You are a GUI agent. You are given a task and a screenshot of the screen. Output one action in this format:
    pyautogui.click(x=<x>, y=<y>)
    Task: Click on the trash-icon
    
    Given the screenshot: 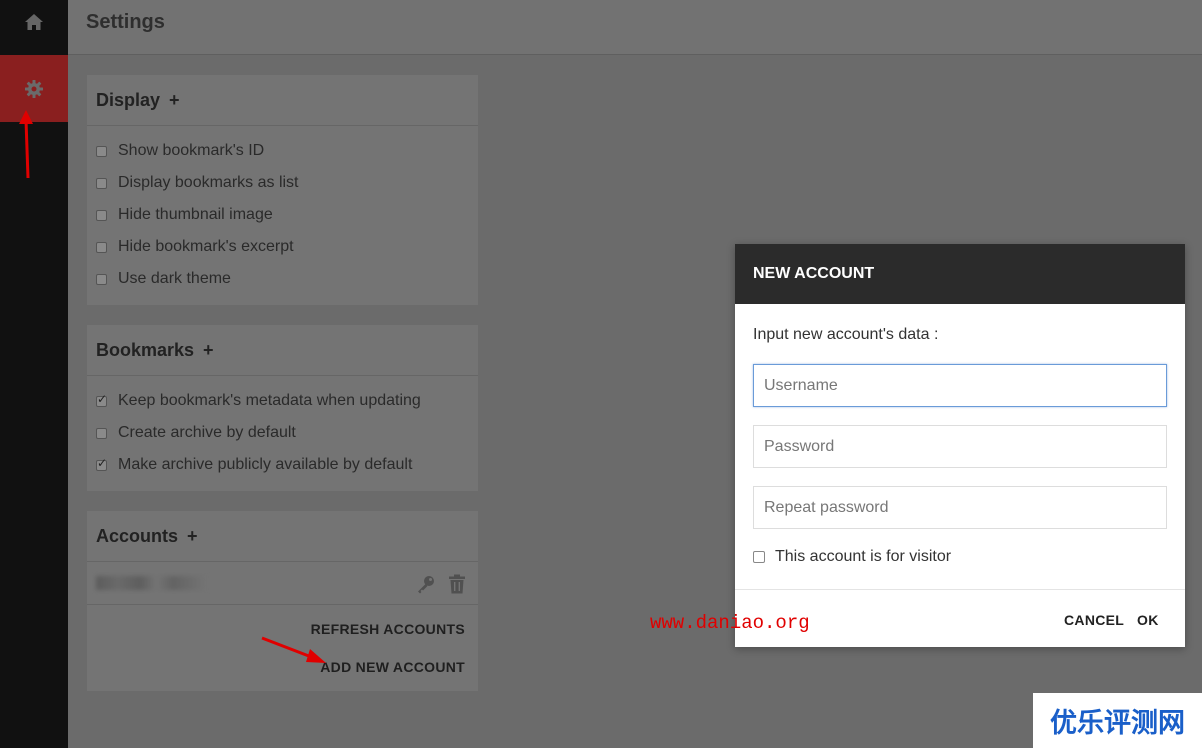 What is the action you would take?
    pyautogui.click(x=457, y=584)
    